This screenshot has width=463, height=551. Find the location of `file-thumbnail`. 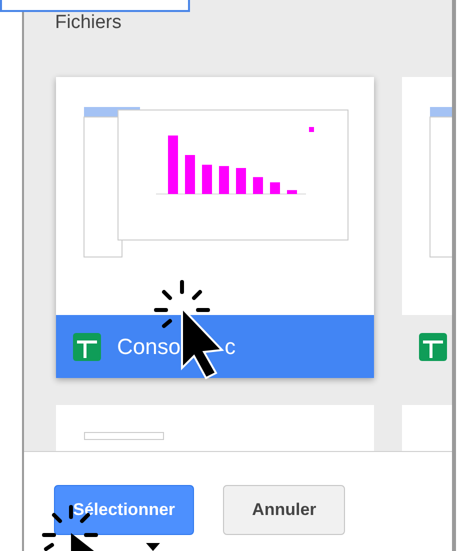

file-thumbnail is located at coordinates (215, 428).